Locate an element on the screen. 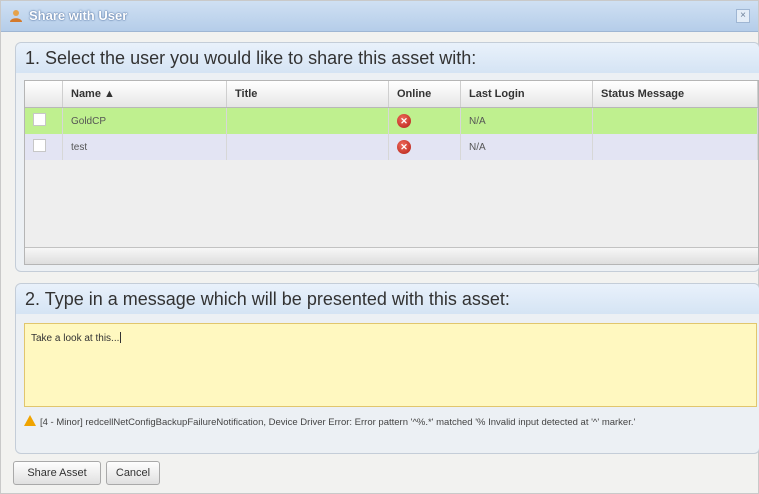 The width and height of the screenshot is (759, 494). column-header-status-message: Status Message is located at coordinates (675, 94).